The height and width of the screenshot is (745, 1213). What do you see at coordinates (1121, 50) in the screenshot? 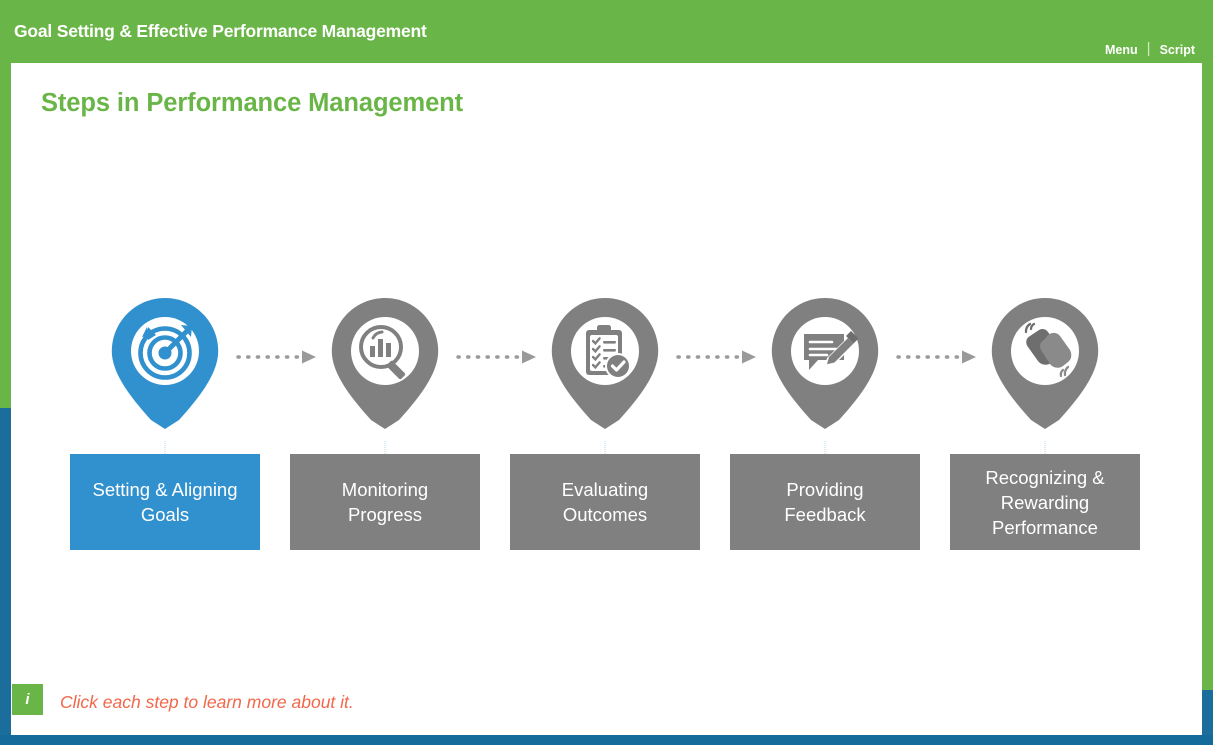
I see `menu-button: Menu` at bounding box center [1121, 50].